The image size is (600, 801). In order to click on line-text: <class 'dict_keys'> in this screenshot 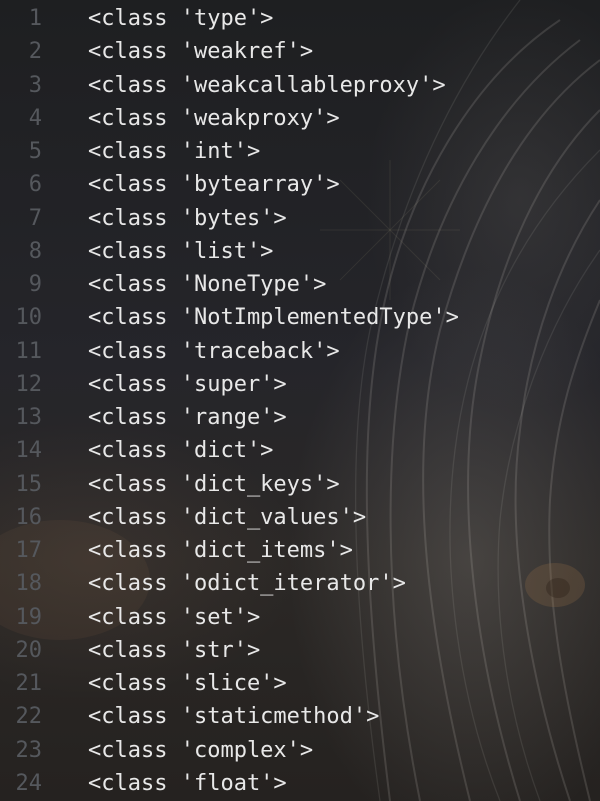, I will do `click(214, 484)`.